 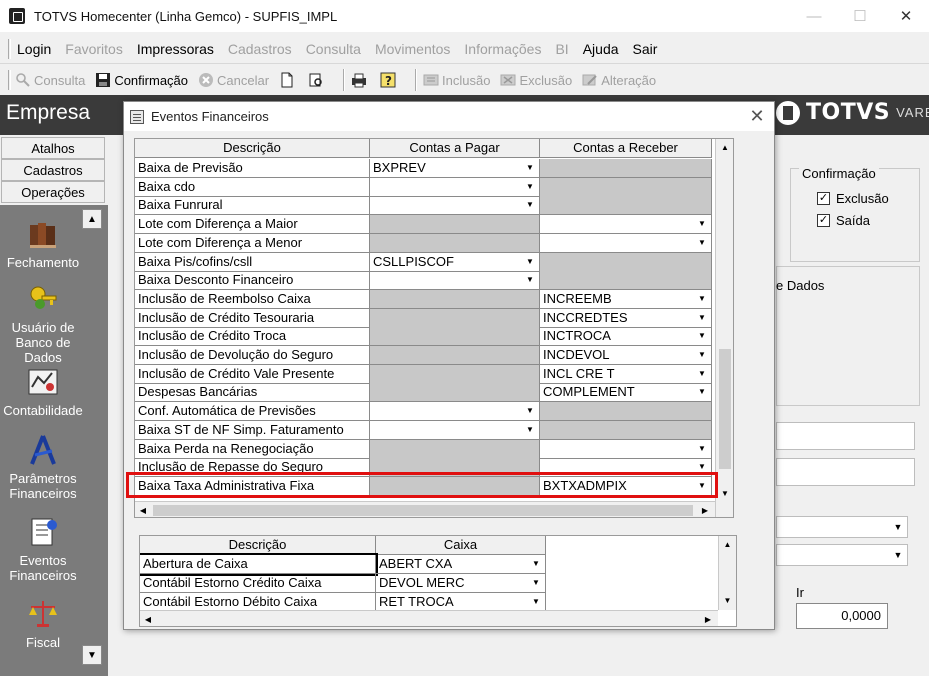 What do you see at coordinates (288, 80) in the screenshot?
I see `new-document-button` at bounding box center [288, 80].